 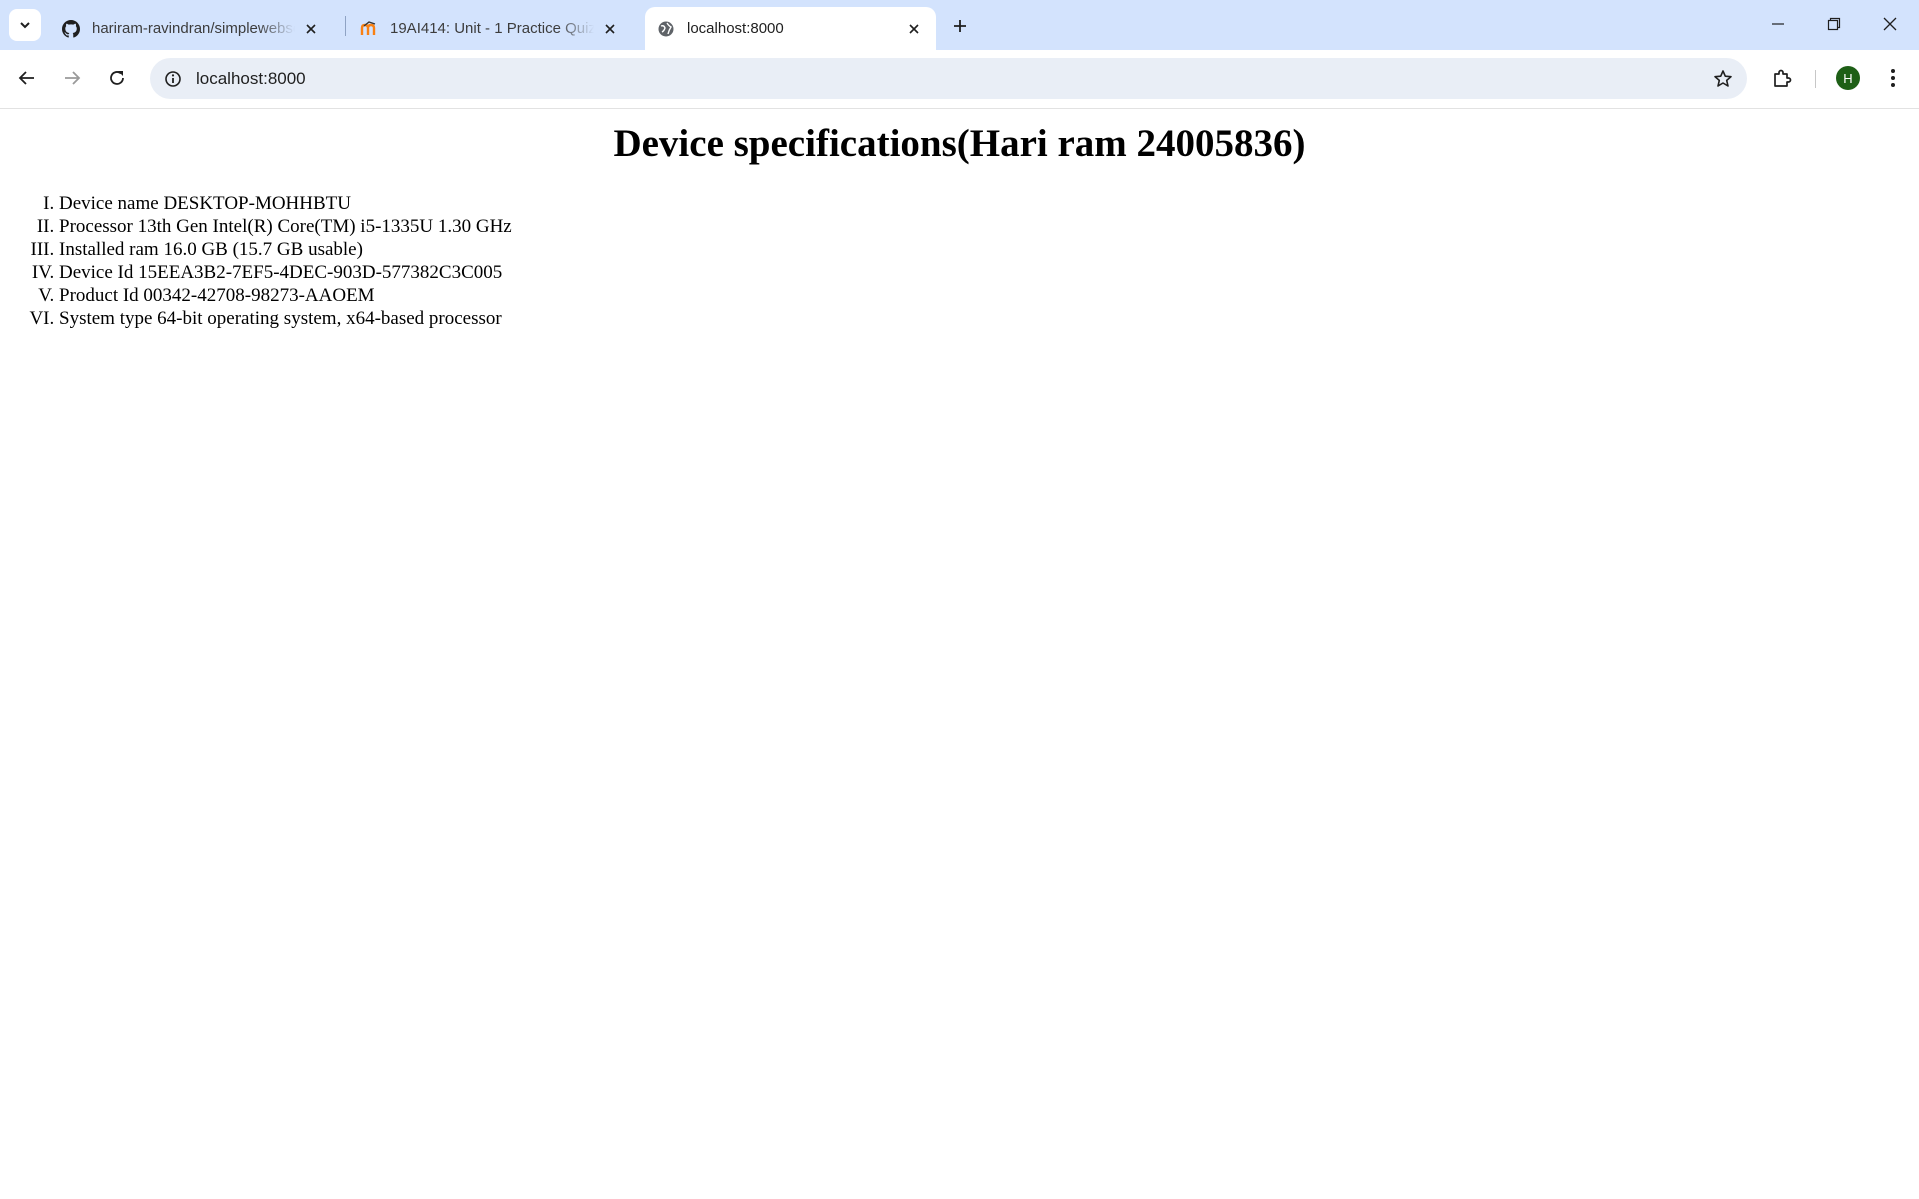 I want to click on tab-moodle-quiz: 19AI414: Unit - 1 Practice Quiz, so click(x=490, y=28).